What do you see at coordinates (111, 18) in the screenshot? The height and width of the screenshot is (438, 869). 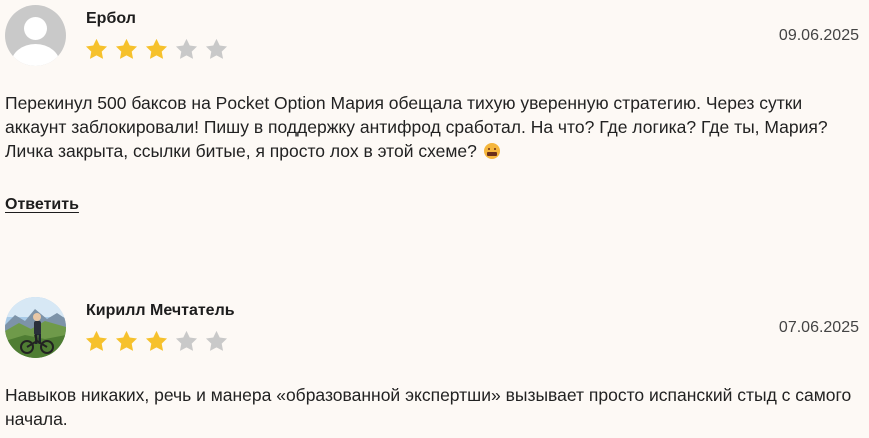 I see `review-author: Ербол` at bounding box center [111, 18].